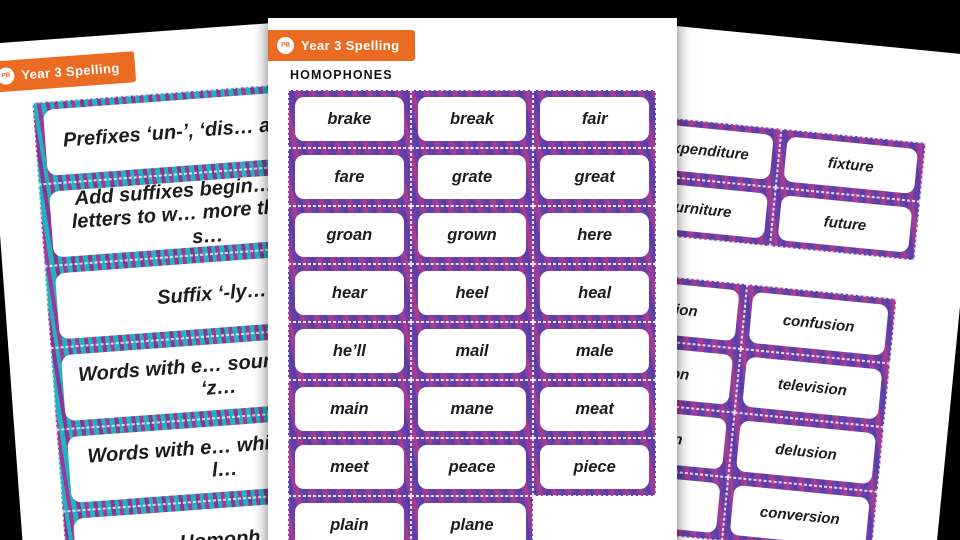 The height and width of the screenshot is (540, 960). I want to click on word-cell: fair, so click(594, 119).